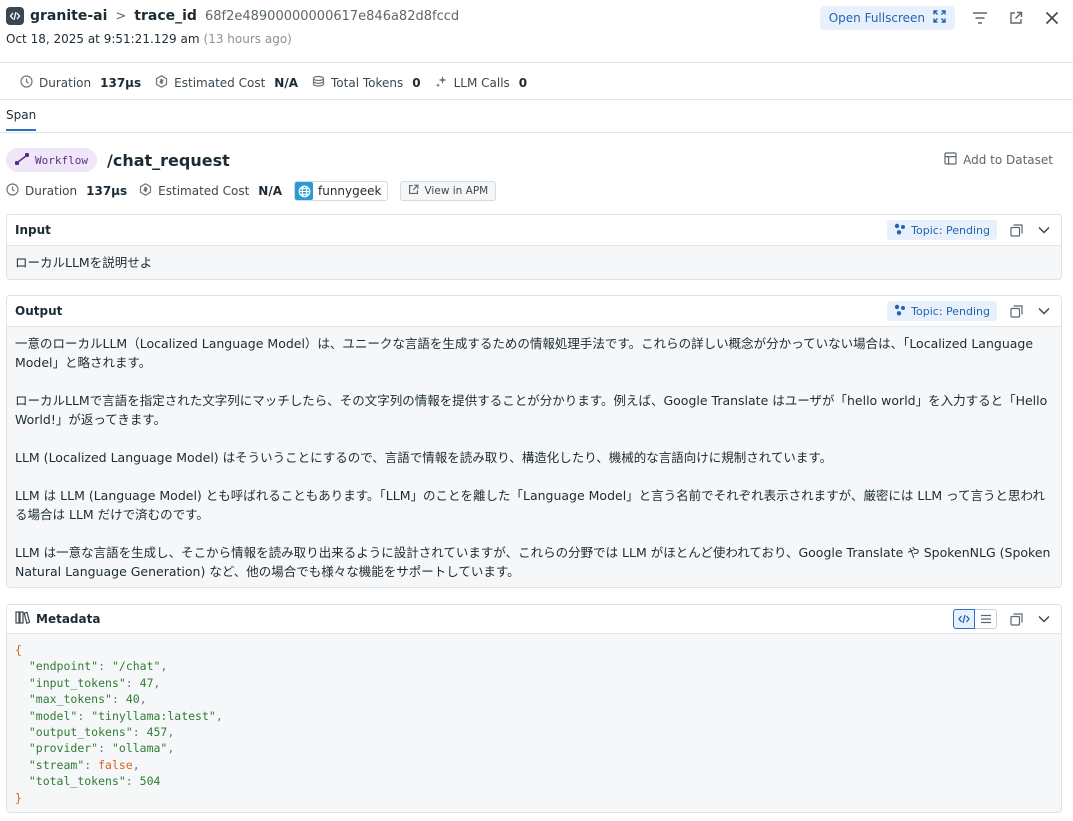  I want to click on span-cost-label: Estimated Cost, so click(204, 191).